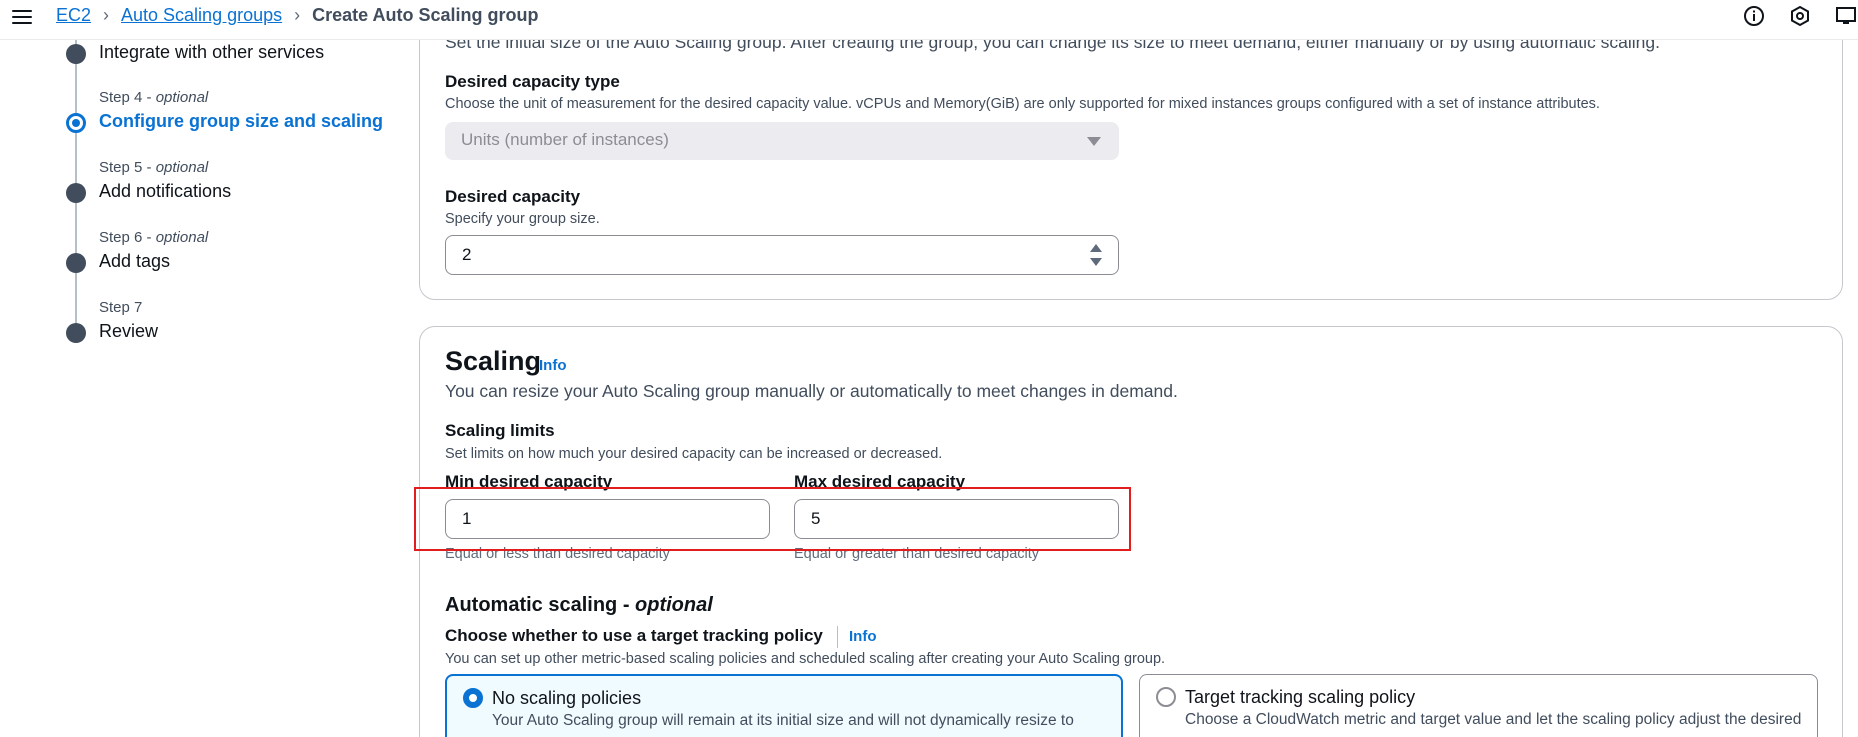 This screenshot has height=737, width=1858. What do you see at coordinates (473, 698) in the screenshot?
I see `radio-selected-icon` at bounding box center [473, 698].